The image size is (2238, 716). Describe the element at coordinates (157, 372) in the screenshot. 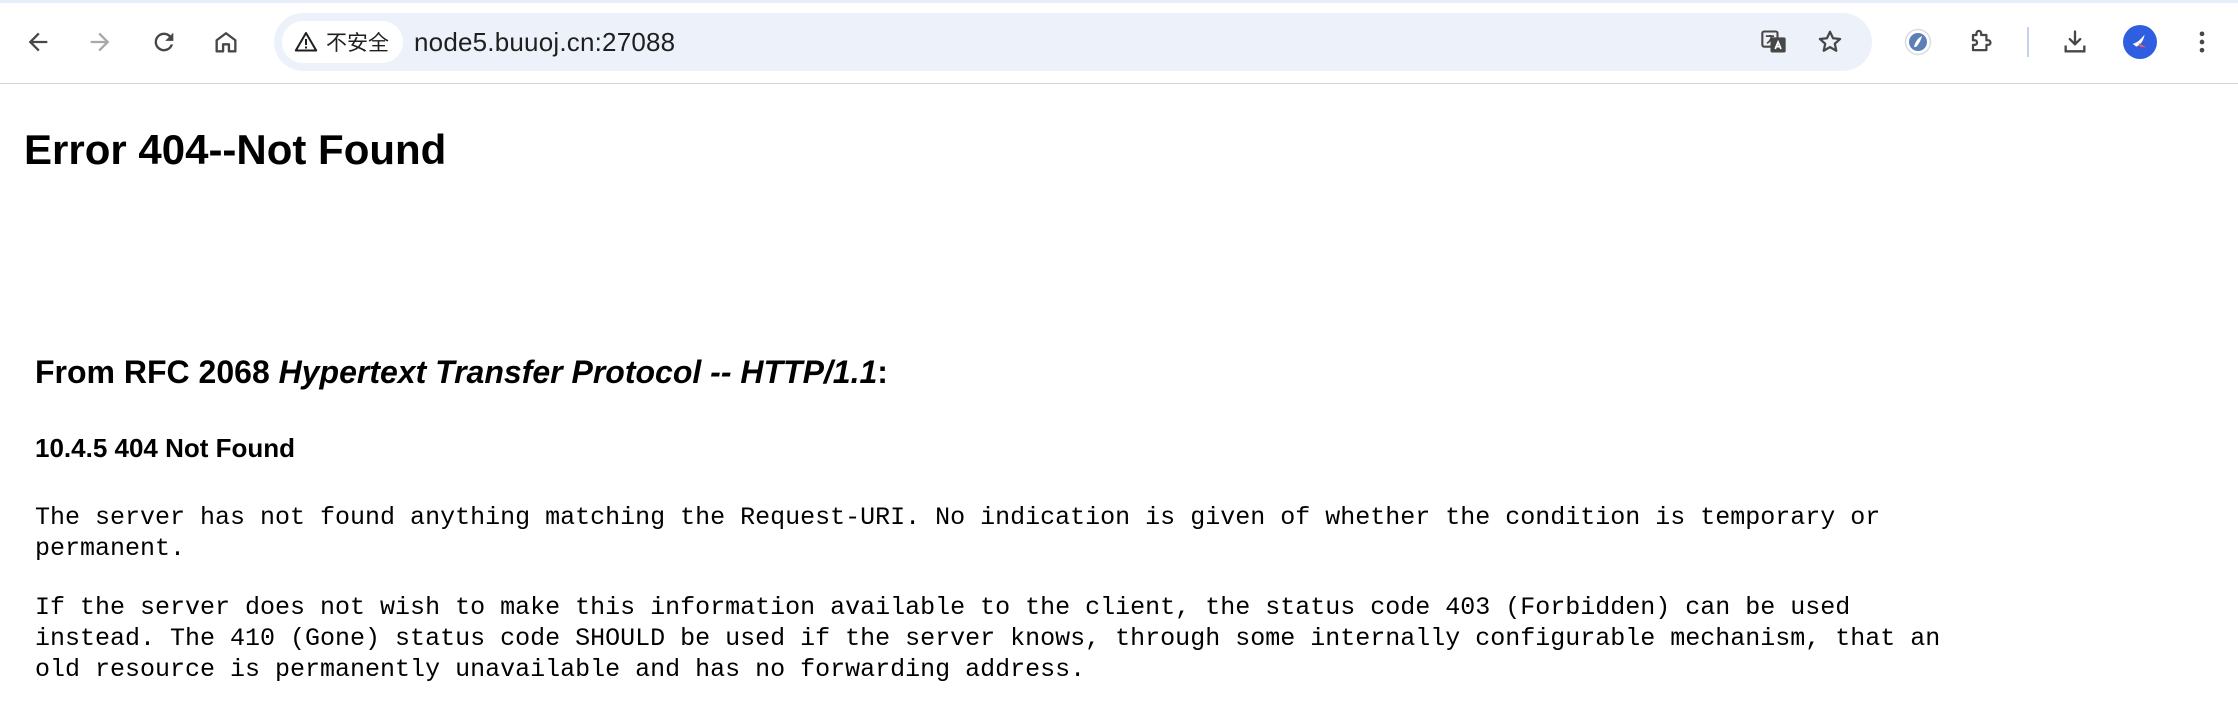

I see `rfc-prefix: From RFC 2068` at that location.